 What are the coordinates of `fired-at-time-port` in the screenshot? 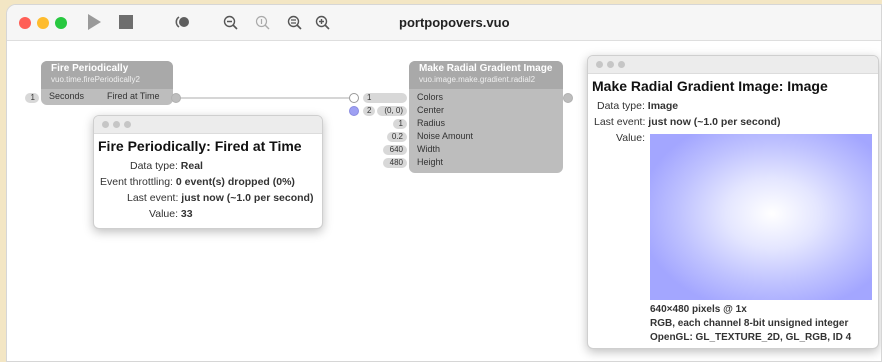 It's located at (176, 98).